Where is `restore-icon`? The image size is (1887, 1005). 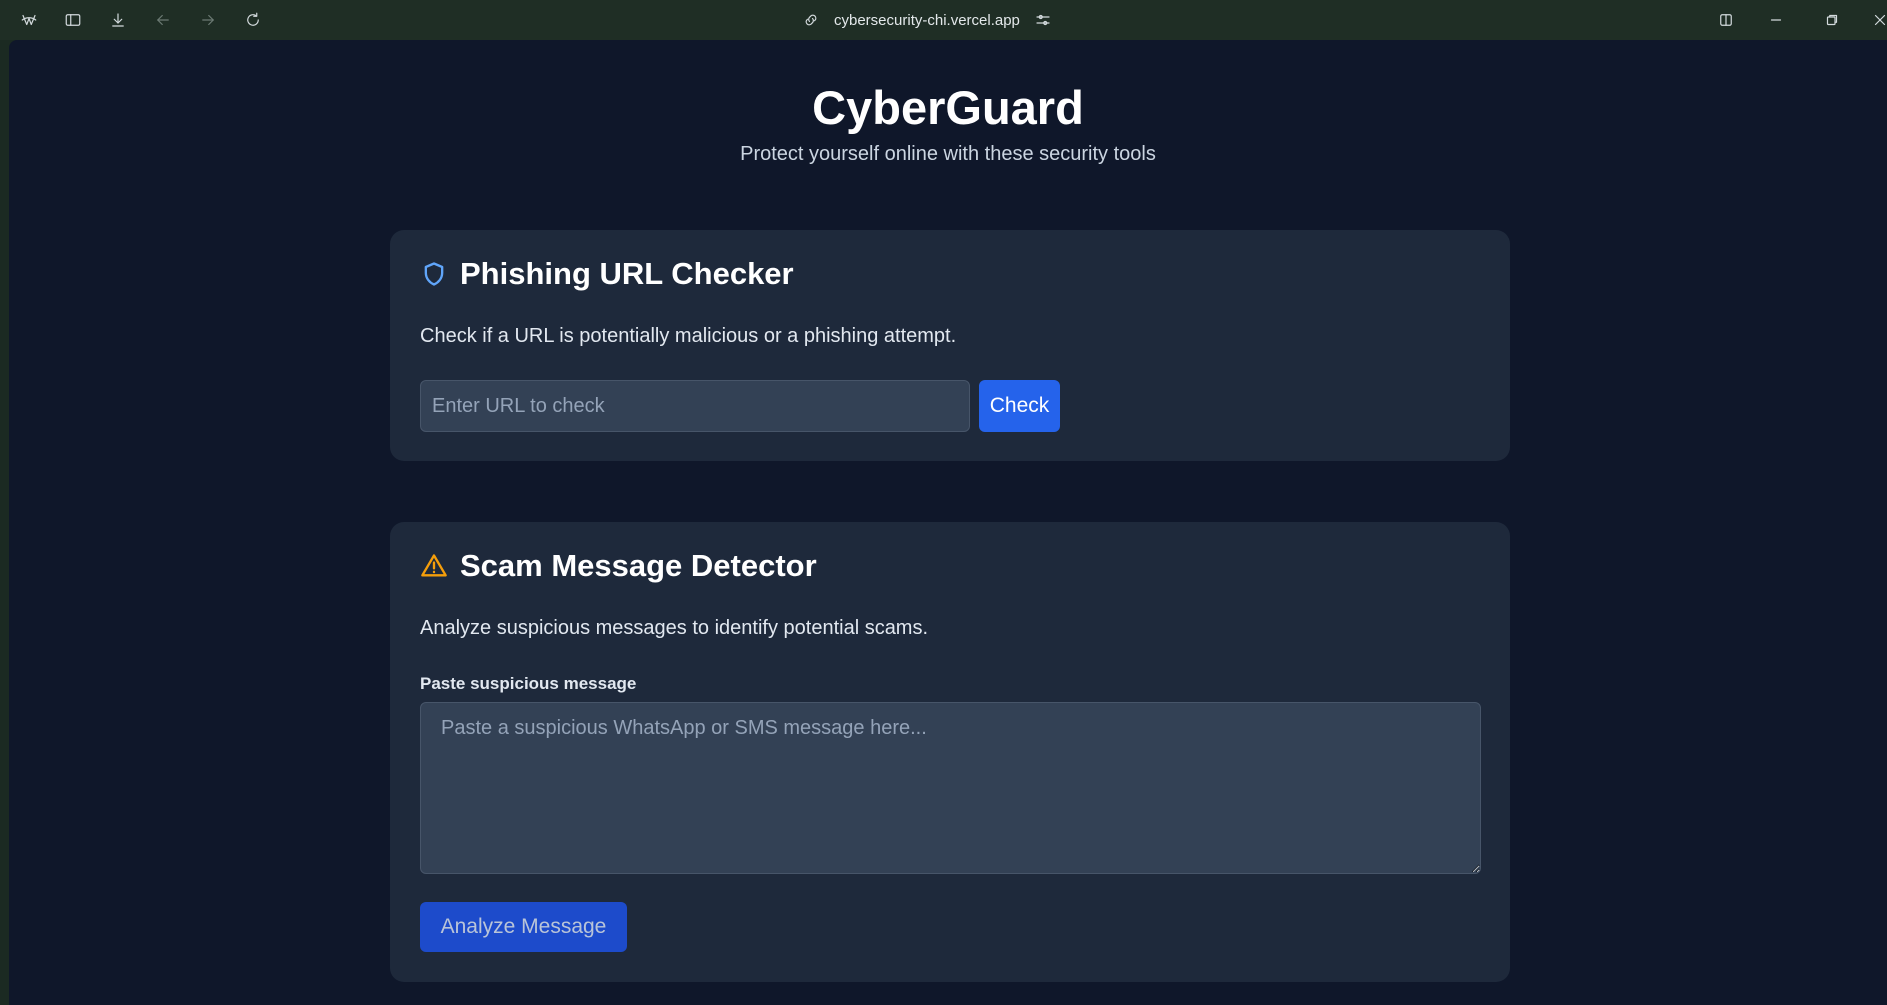 restore-icon is located at coordinates (1832, 20).